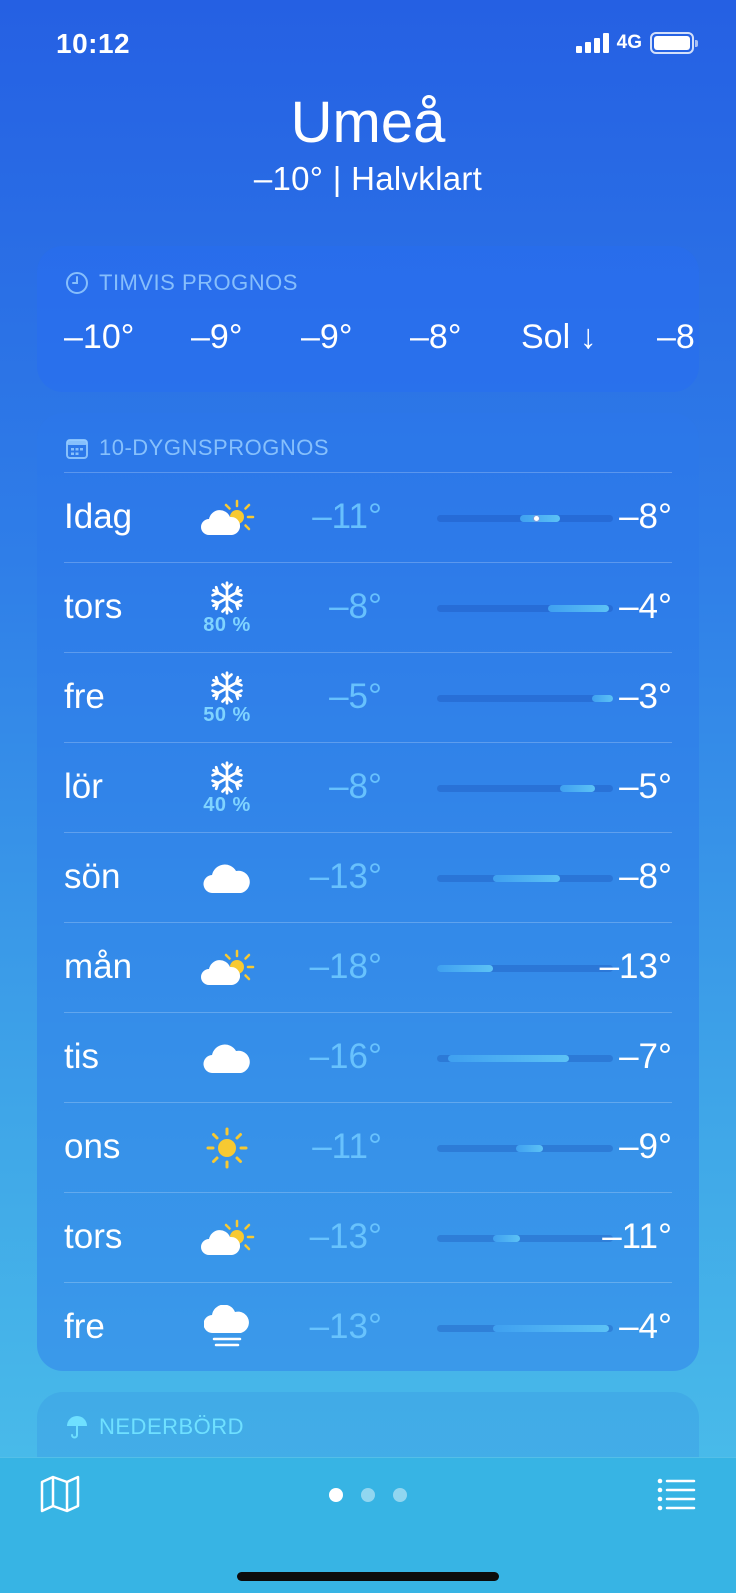  Describe the element at coordinates (92, 1146) in the screenshot. I see `day-name: ons` at that location.